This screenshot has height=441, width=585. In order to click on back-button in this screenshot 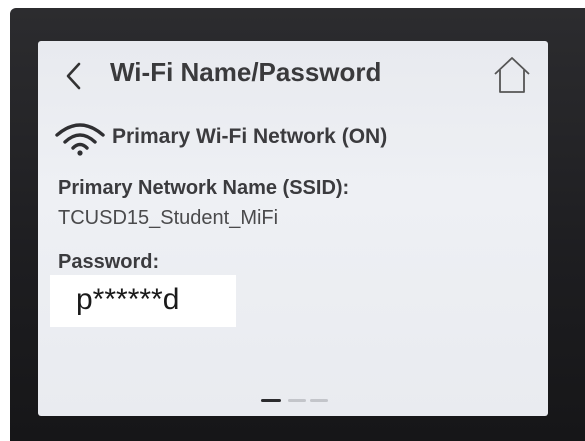, I will do `click(75, 76)`.